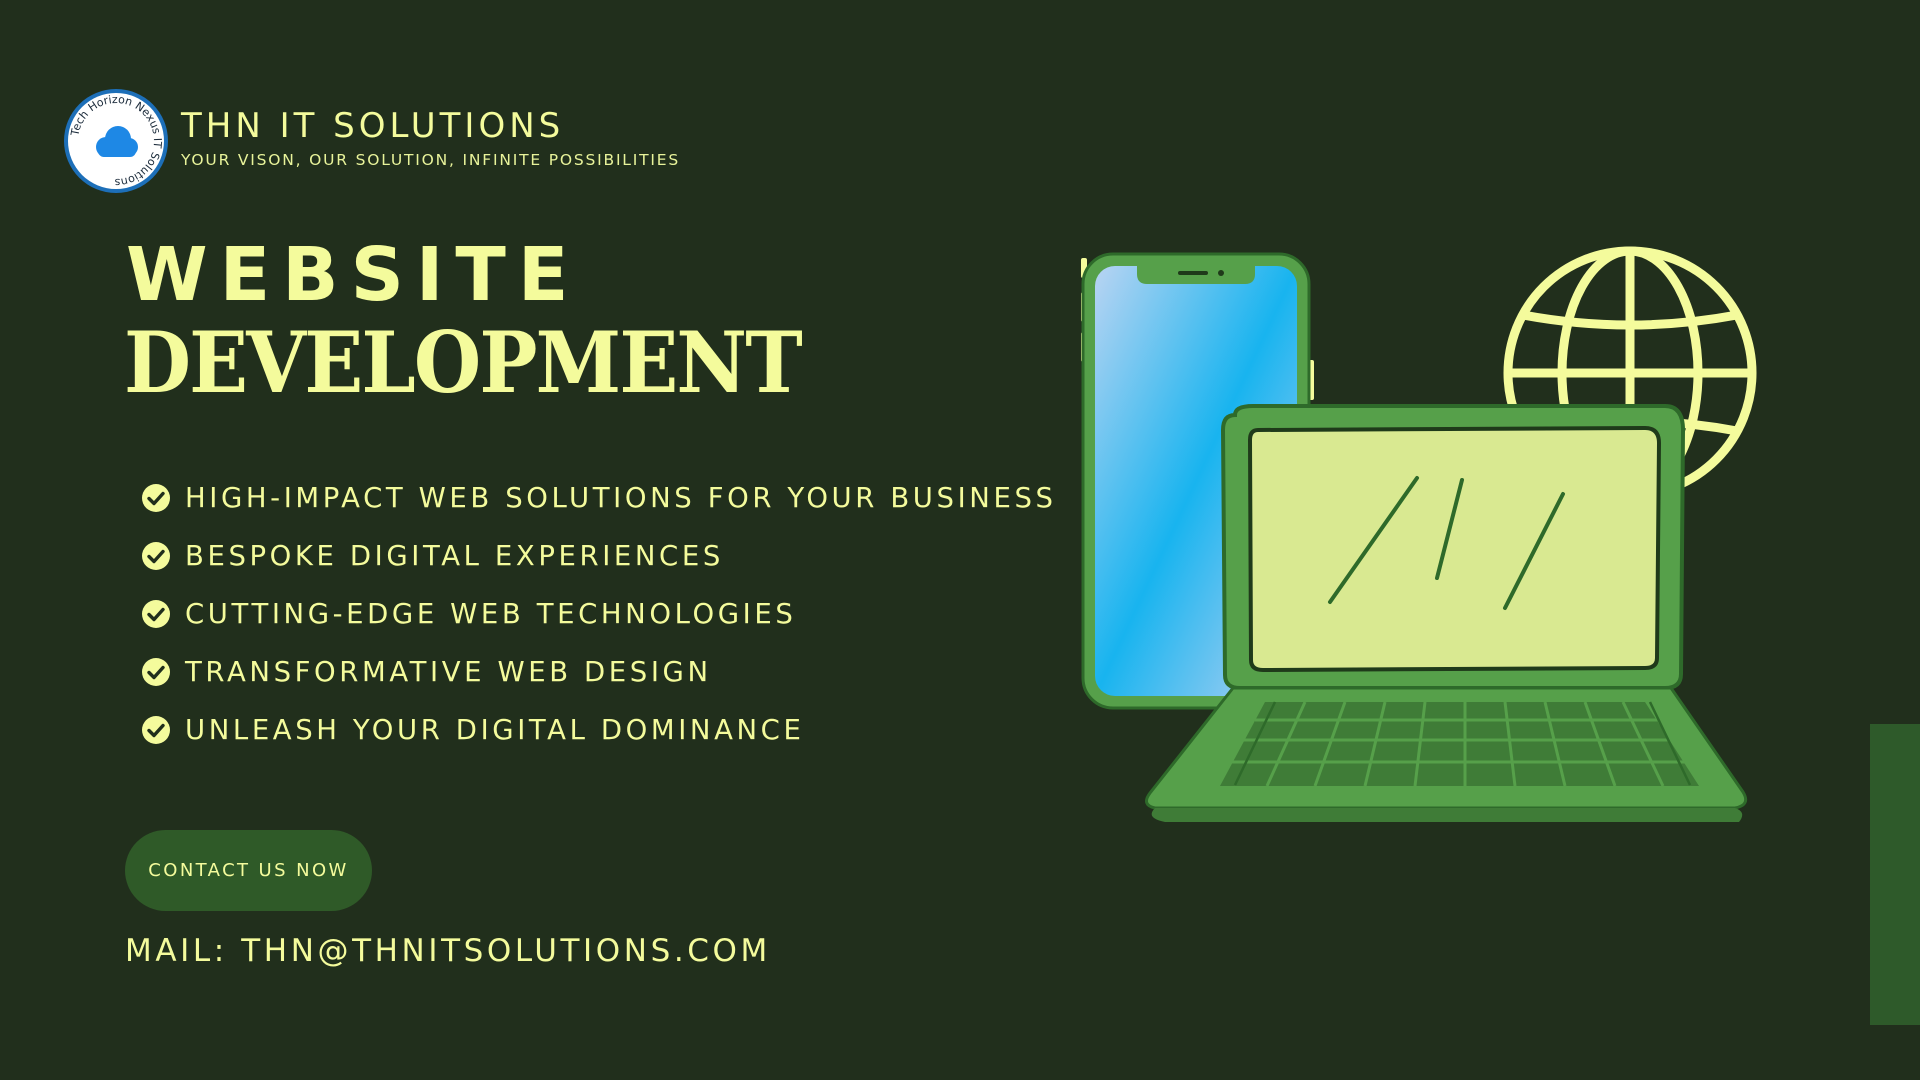 Image resolution: width=1920 pixels, height=1080 pixels. I want to click on contact-us-button: CONTACT US NOW, so click(248, 870).